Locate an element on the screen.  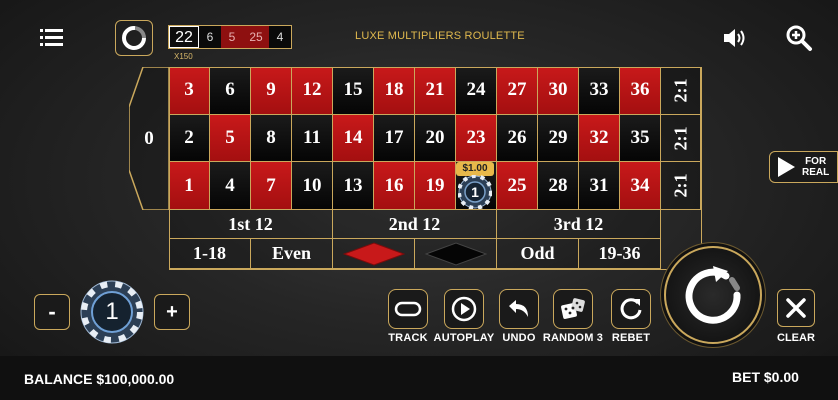
decrease-chip-button: - is located at coordinates (52, 312).